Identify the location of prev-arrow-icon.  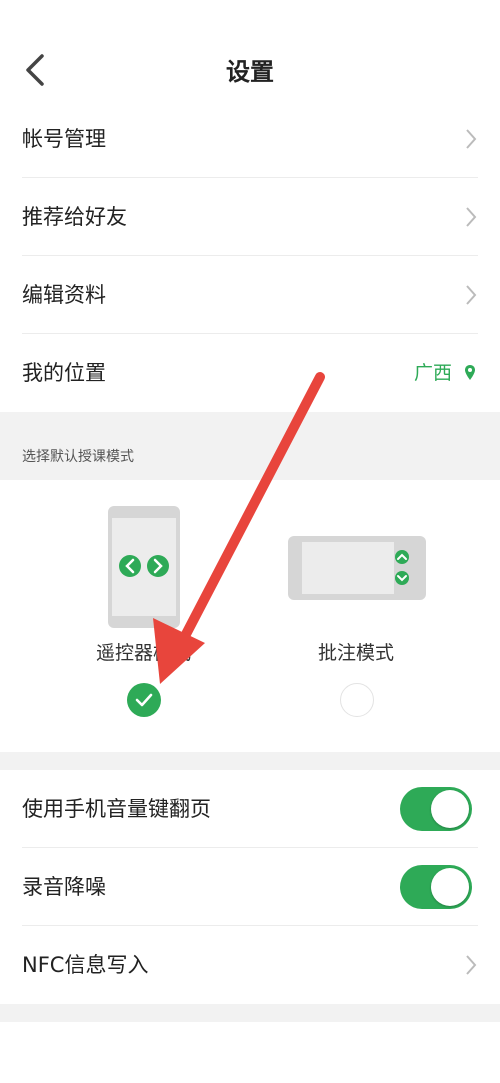
(130, 566).